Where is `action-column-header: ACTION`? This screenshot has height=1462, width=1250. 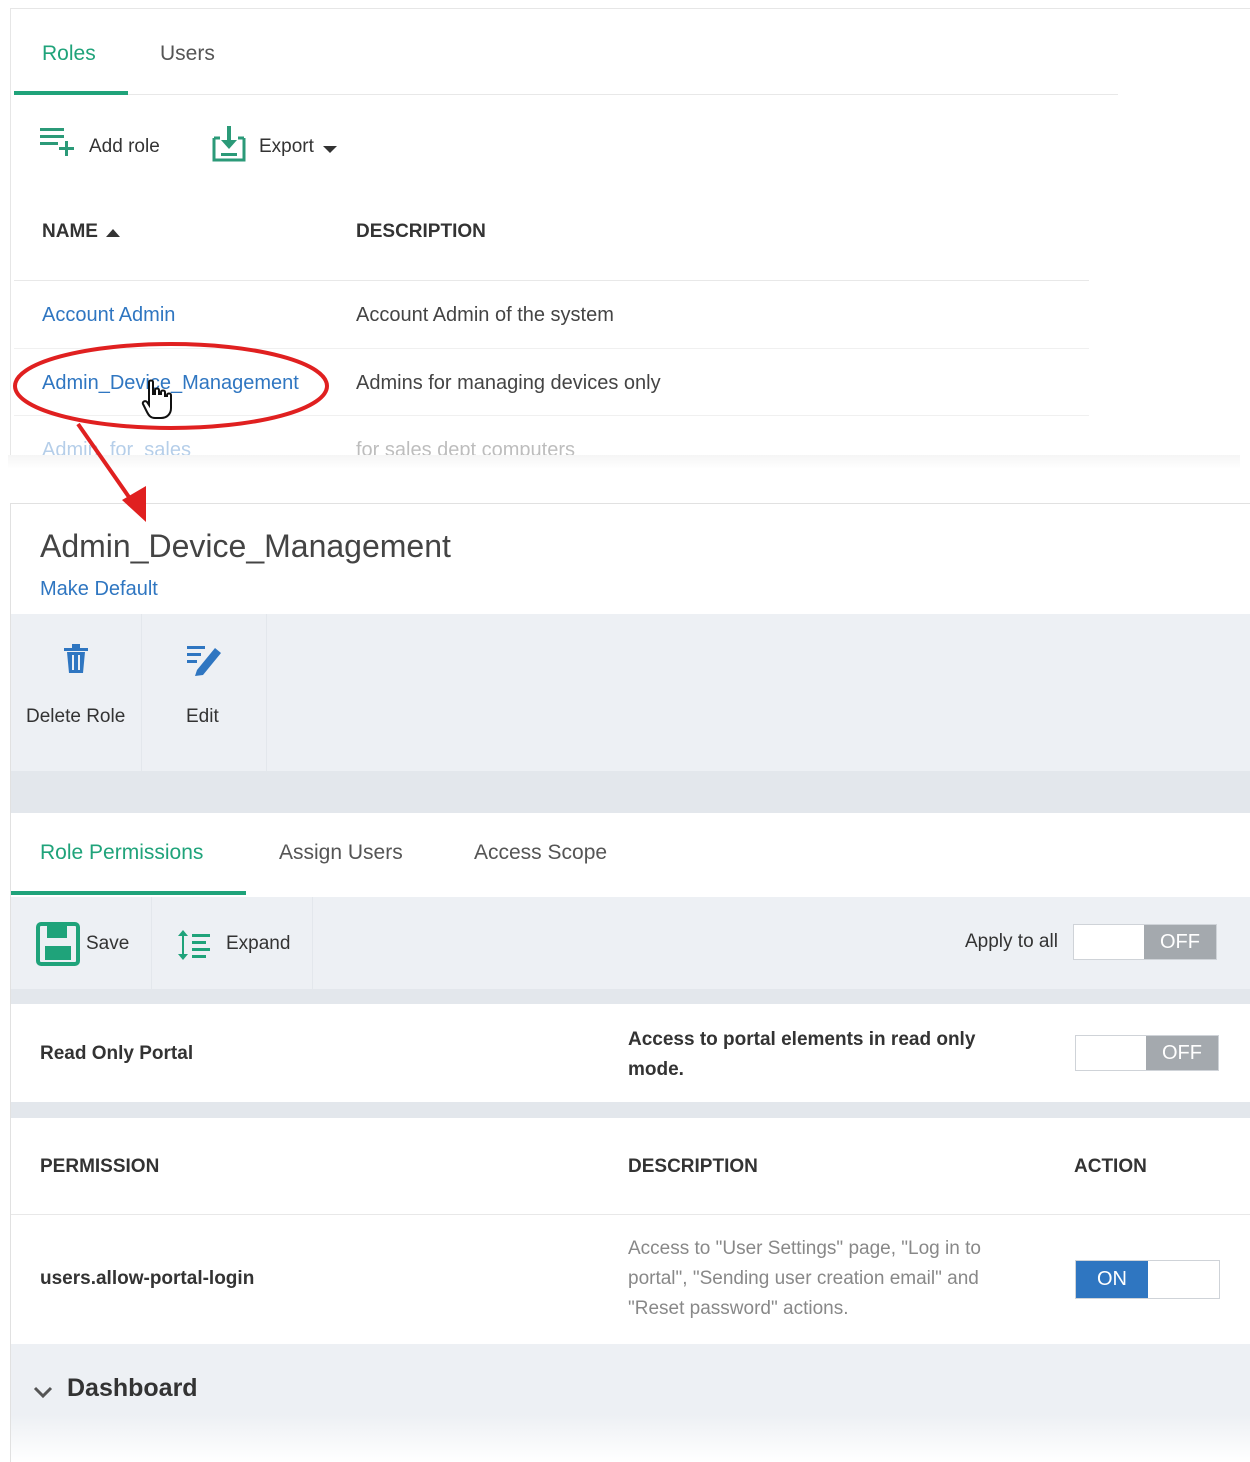
action-column-header: ACTION is located at coordinates (1110, 1166).